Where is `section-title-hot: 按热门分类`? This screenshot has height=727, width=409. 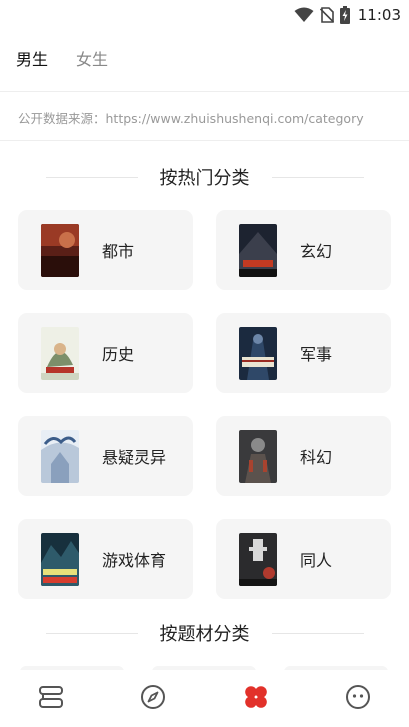 section-title-hot: 按热门分类 is located at coordinates (204, 178).